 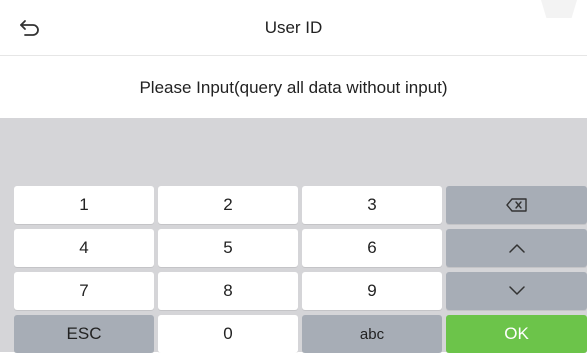 What do you see at coordinates (84, 248) in the screenshot?
I see `key-4: 4` at bounding box center [84, 248].